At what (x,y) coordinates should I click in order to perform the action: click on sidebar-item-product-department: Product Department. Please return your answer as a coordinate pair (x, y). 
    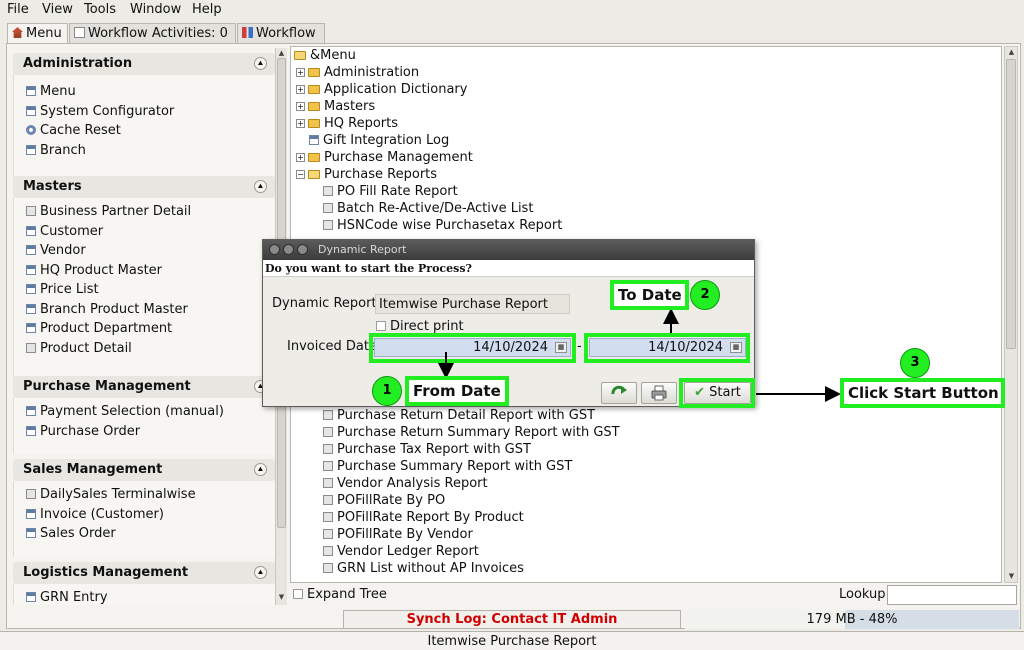
    Looking at the image, I should click on (144, 331).